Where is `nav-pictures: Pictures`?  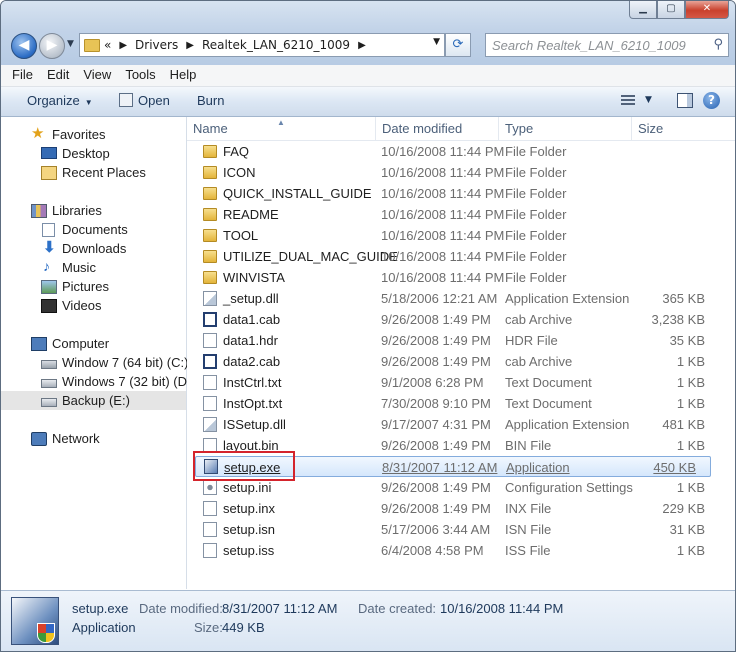 nav-pictures: Pictures is located at coordinates (93, 286).